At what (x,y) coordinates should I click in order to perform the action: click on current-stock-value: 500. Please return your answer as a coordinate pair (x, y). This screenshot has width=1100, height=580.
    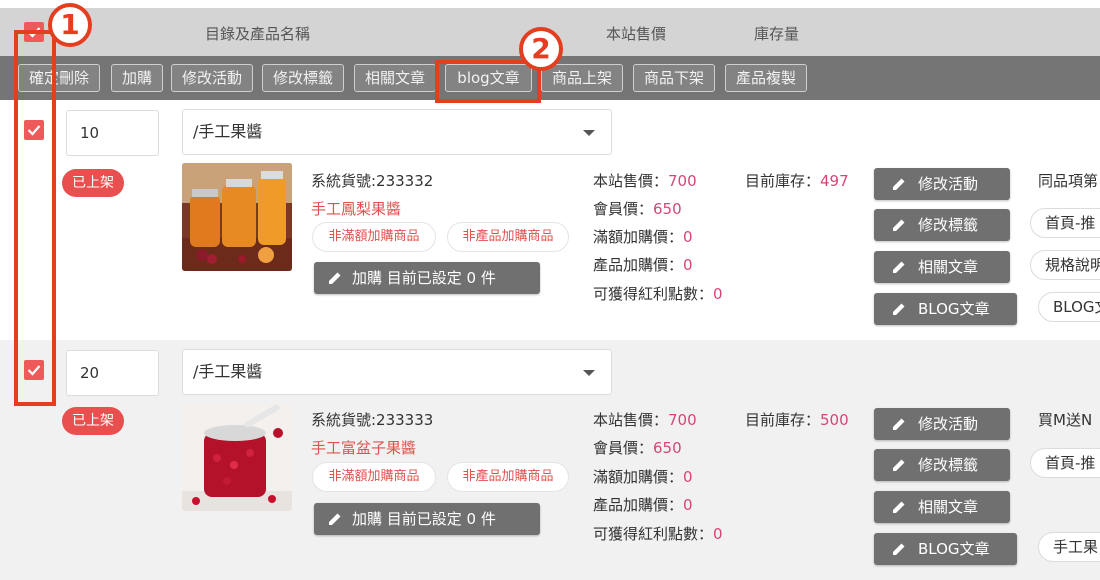
    Looking at the image, I should click on (834, 420).